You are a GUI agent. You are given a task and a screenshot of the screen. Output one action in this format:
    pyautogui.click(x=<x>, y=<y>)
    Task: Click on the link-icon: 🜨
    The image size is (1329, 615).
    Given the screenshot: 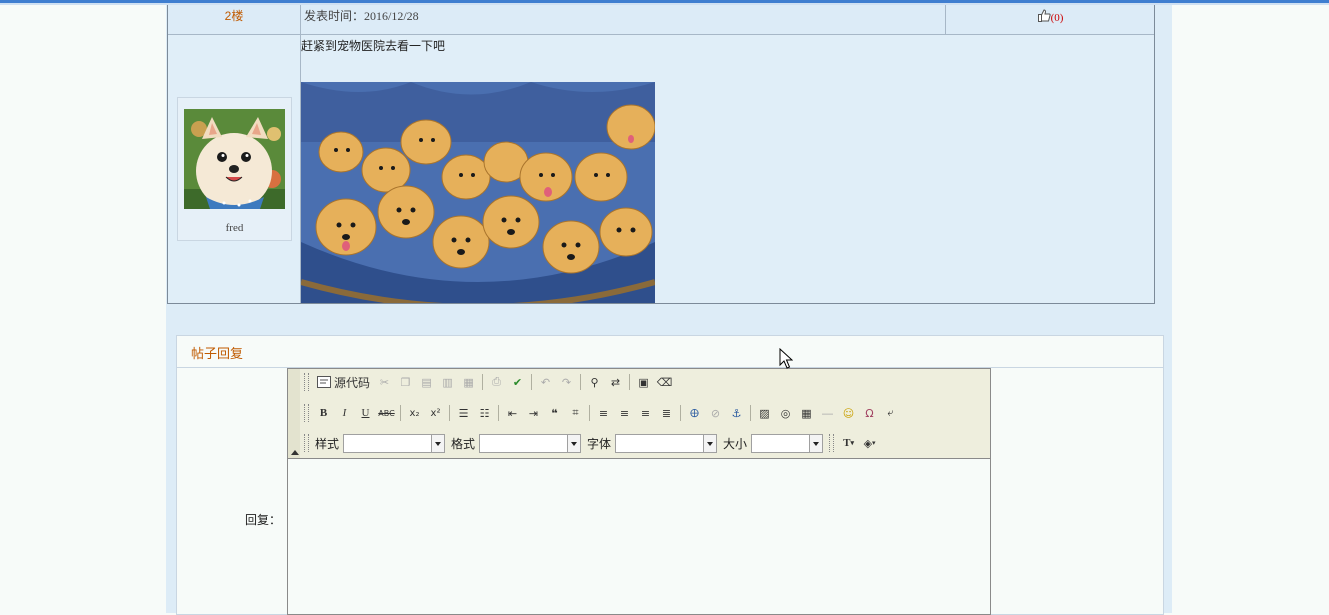 What is the action you would take?
    pyautogui.click(x=694, y=413)
    